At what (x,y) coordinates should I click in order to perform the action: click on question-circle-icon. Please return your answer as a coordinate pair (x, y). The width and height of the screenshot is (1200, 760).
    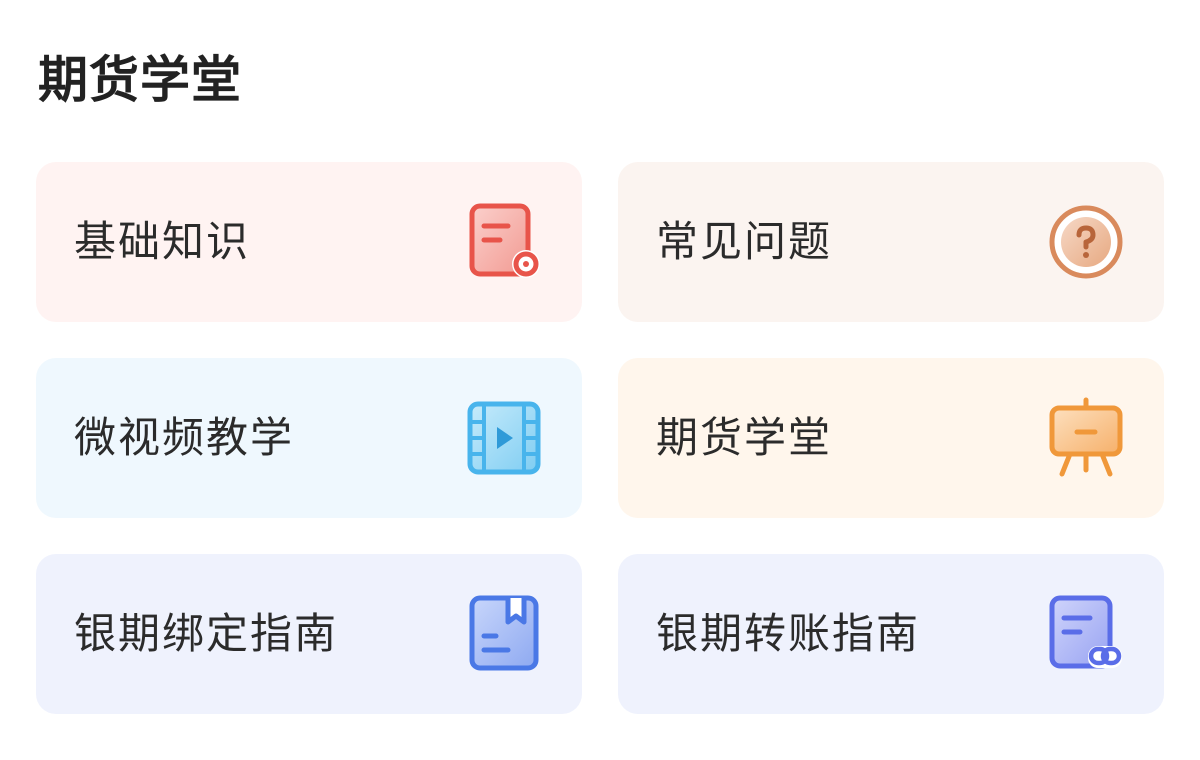
    Looking at the image, I should click on (1086, 242).